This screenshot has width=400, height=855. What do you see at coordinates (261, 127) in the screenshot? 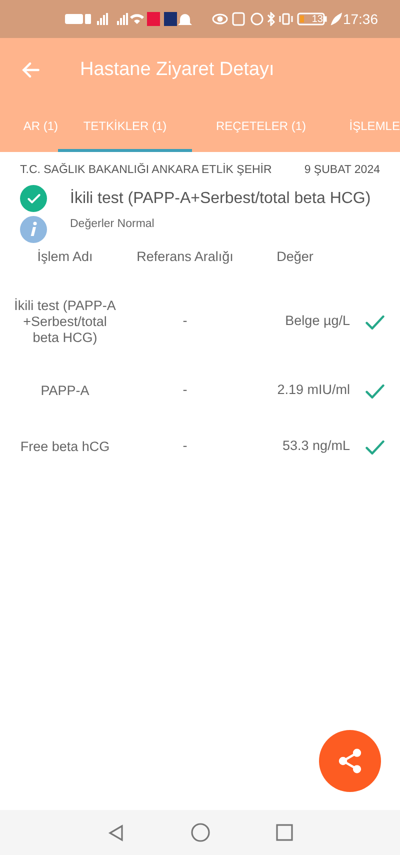
I see `tab: REÇETELER (1)` at bounding box center [261, 127].